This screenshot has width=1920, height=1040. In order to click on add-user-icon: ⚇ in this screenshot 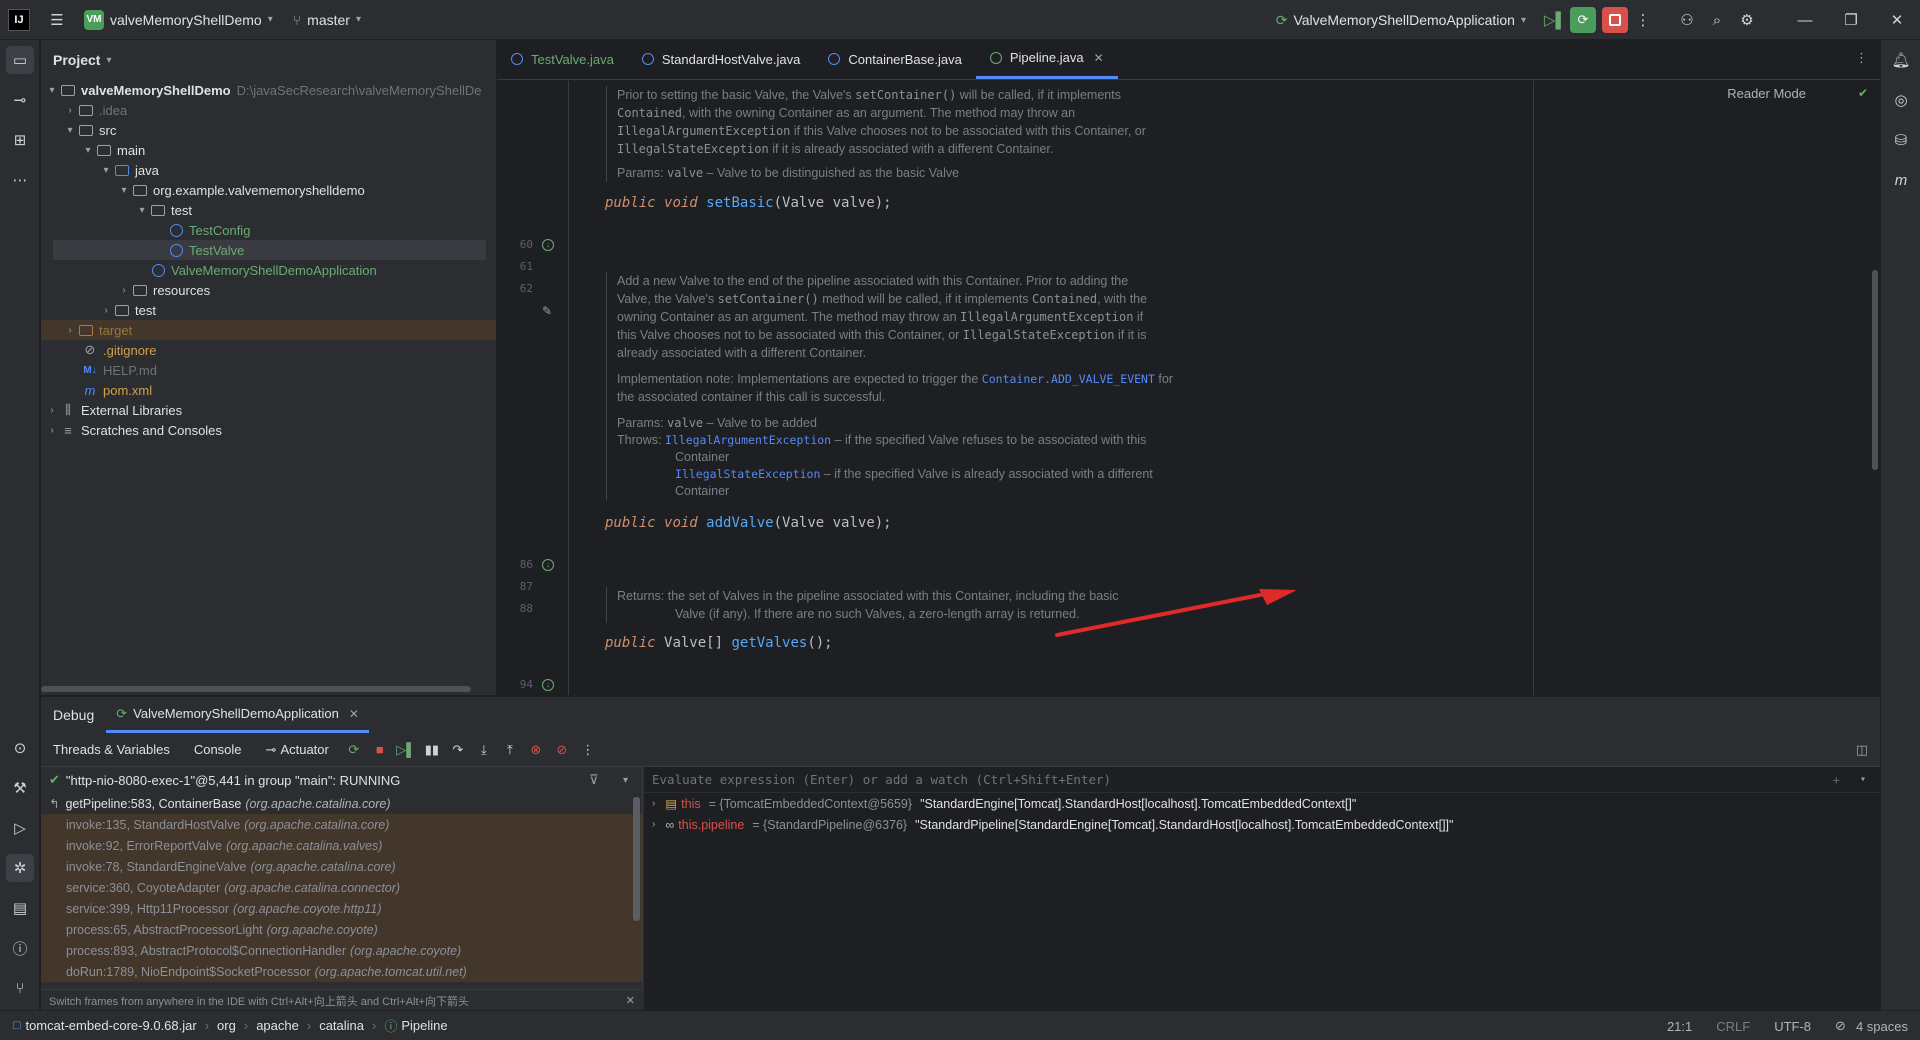, I will do `click(1687, 20)`.